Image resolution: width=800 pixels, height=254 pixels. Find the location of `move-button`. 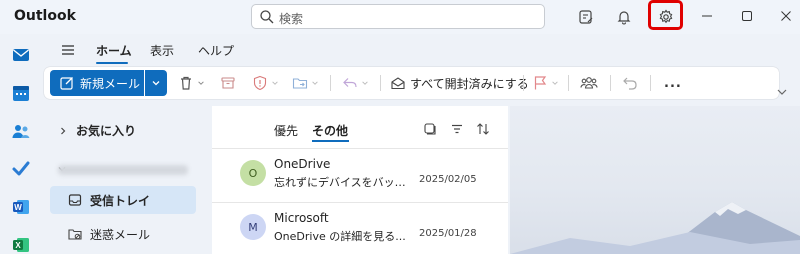

move-button is located at coordinates (305, 83).